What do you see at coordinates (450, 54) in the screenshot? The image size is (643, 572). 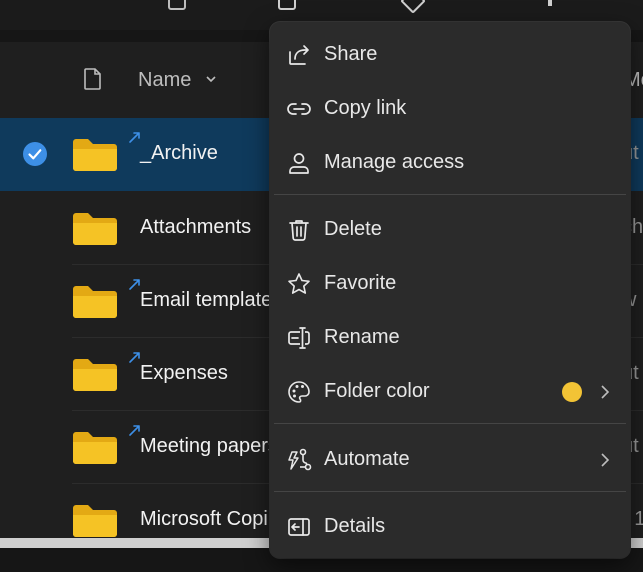 I see `menu-item-share: Share` at bounding box center [450, 54].